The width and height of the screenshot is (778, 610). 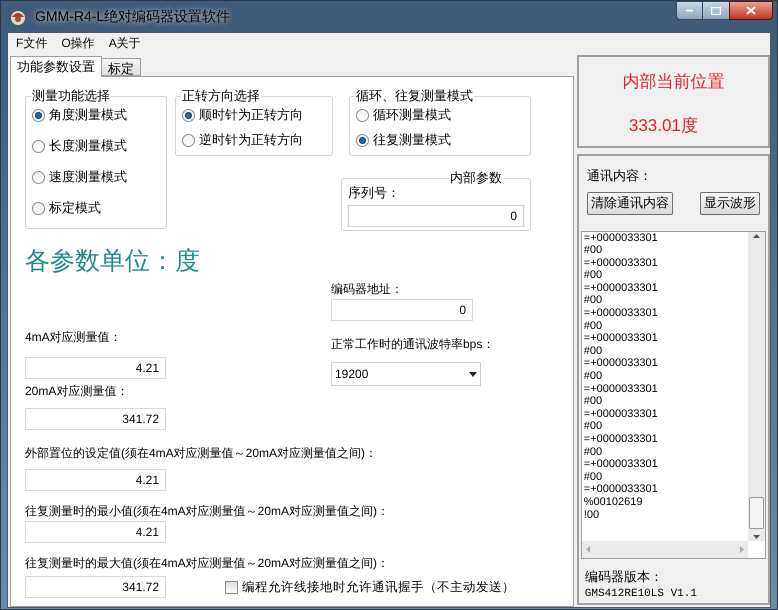 What do you see at coordinates (742, 549) in the screenshot?
I see `scroll-right-icon` at bounding box center [742, 549].